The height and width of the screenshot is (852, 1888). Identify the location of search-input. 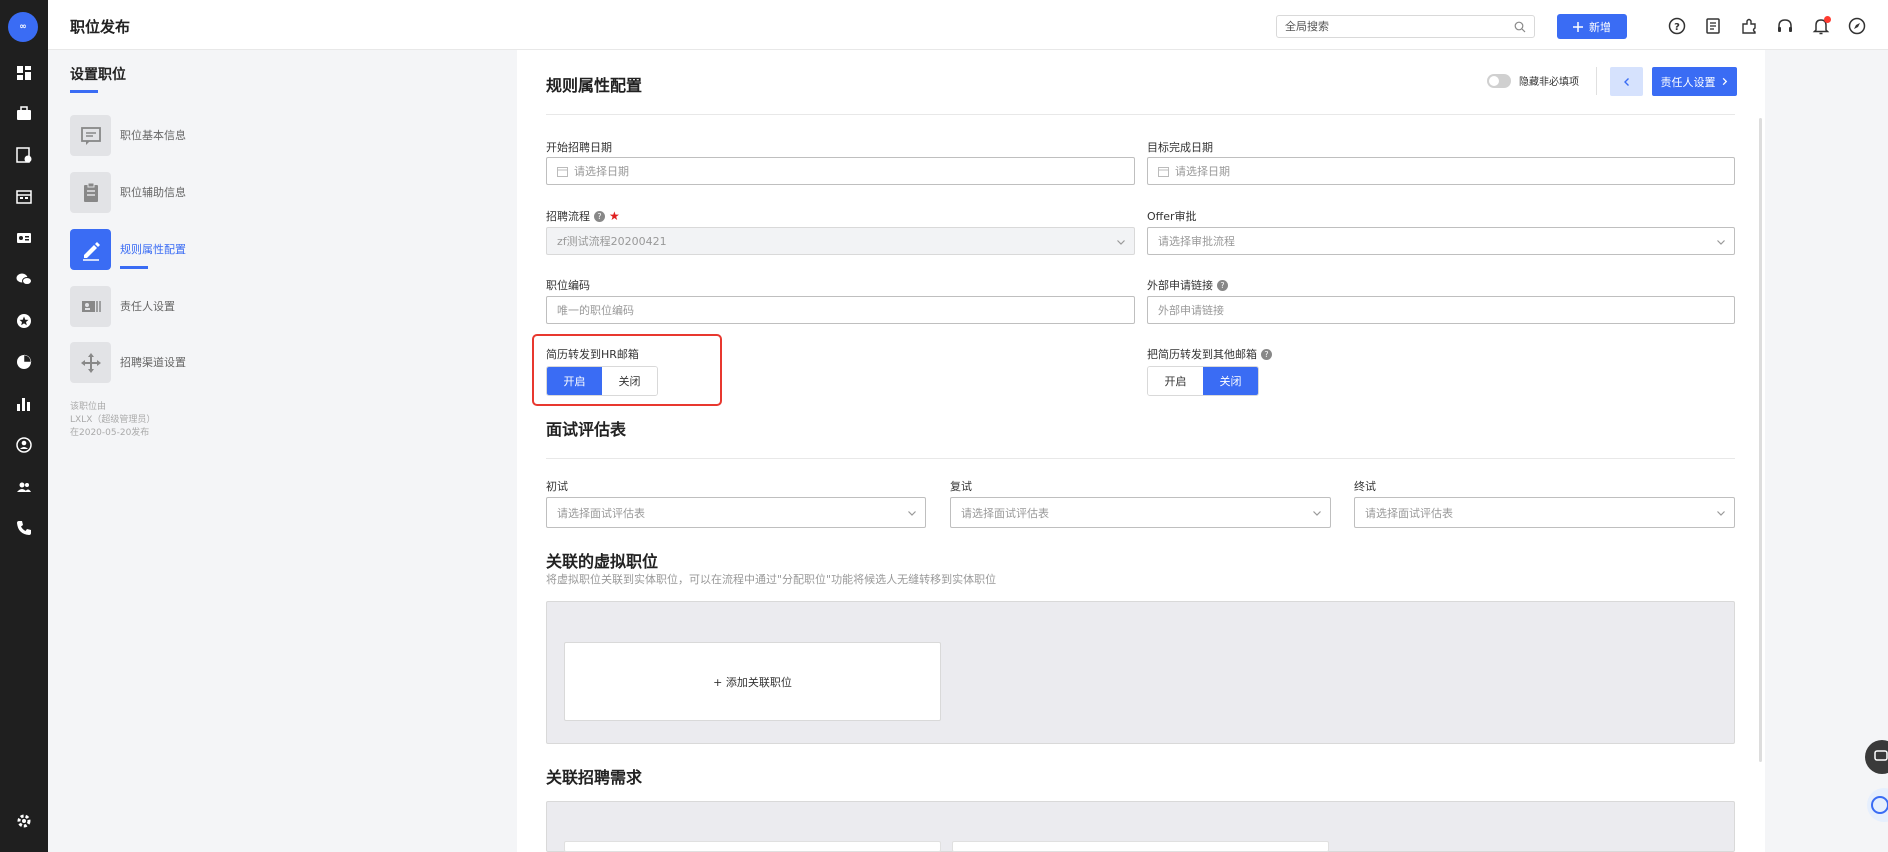
(1387, 26).